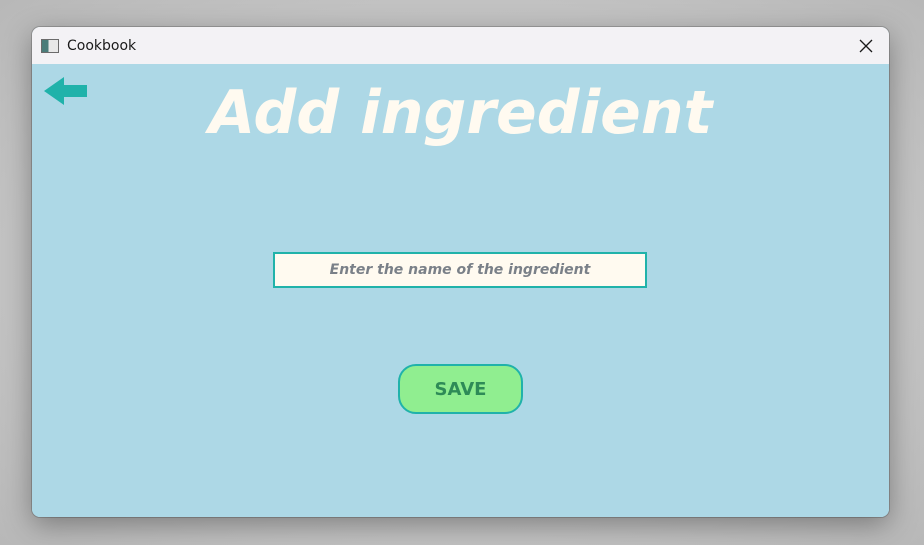 Image resolution: width=924 pixels, height=545 pixels. What do you see at coordinates (50, 45) in the screenshot?
I see `window-app-icon` at bounding box center [50, 45].